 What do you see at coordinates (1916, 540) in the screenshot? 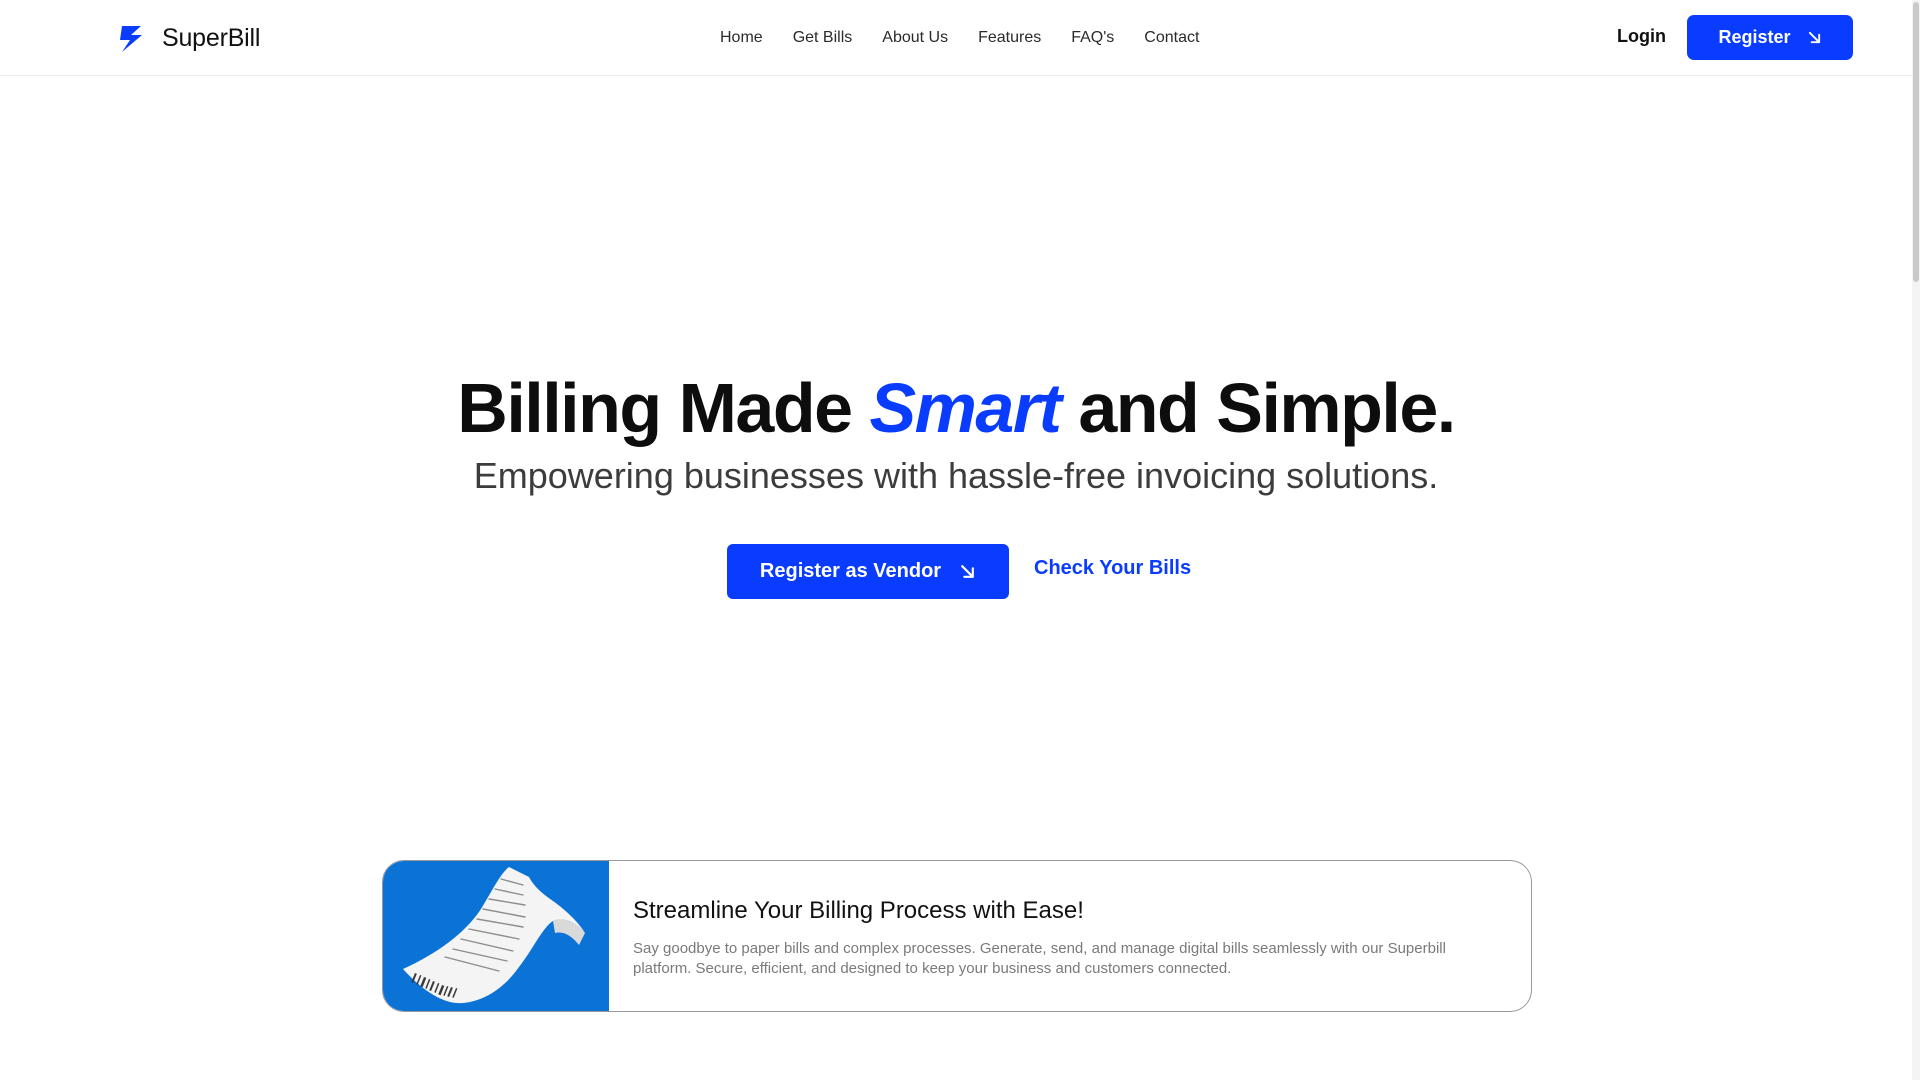
I see `page-scrollbar` at bounding box center [1916, 540].